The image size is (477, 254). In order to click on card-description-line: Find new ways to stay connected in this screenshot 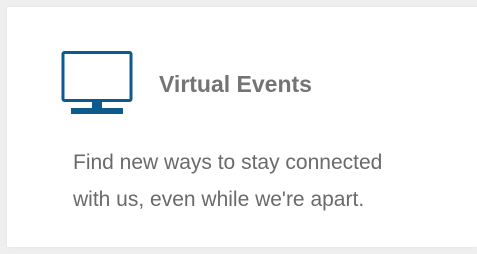, I will do `click(228, 162)`.